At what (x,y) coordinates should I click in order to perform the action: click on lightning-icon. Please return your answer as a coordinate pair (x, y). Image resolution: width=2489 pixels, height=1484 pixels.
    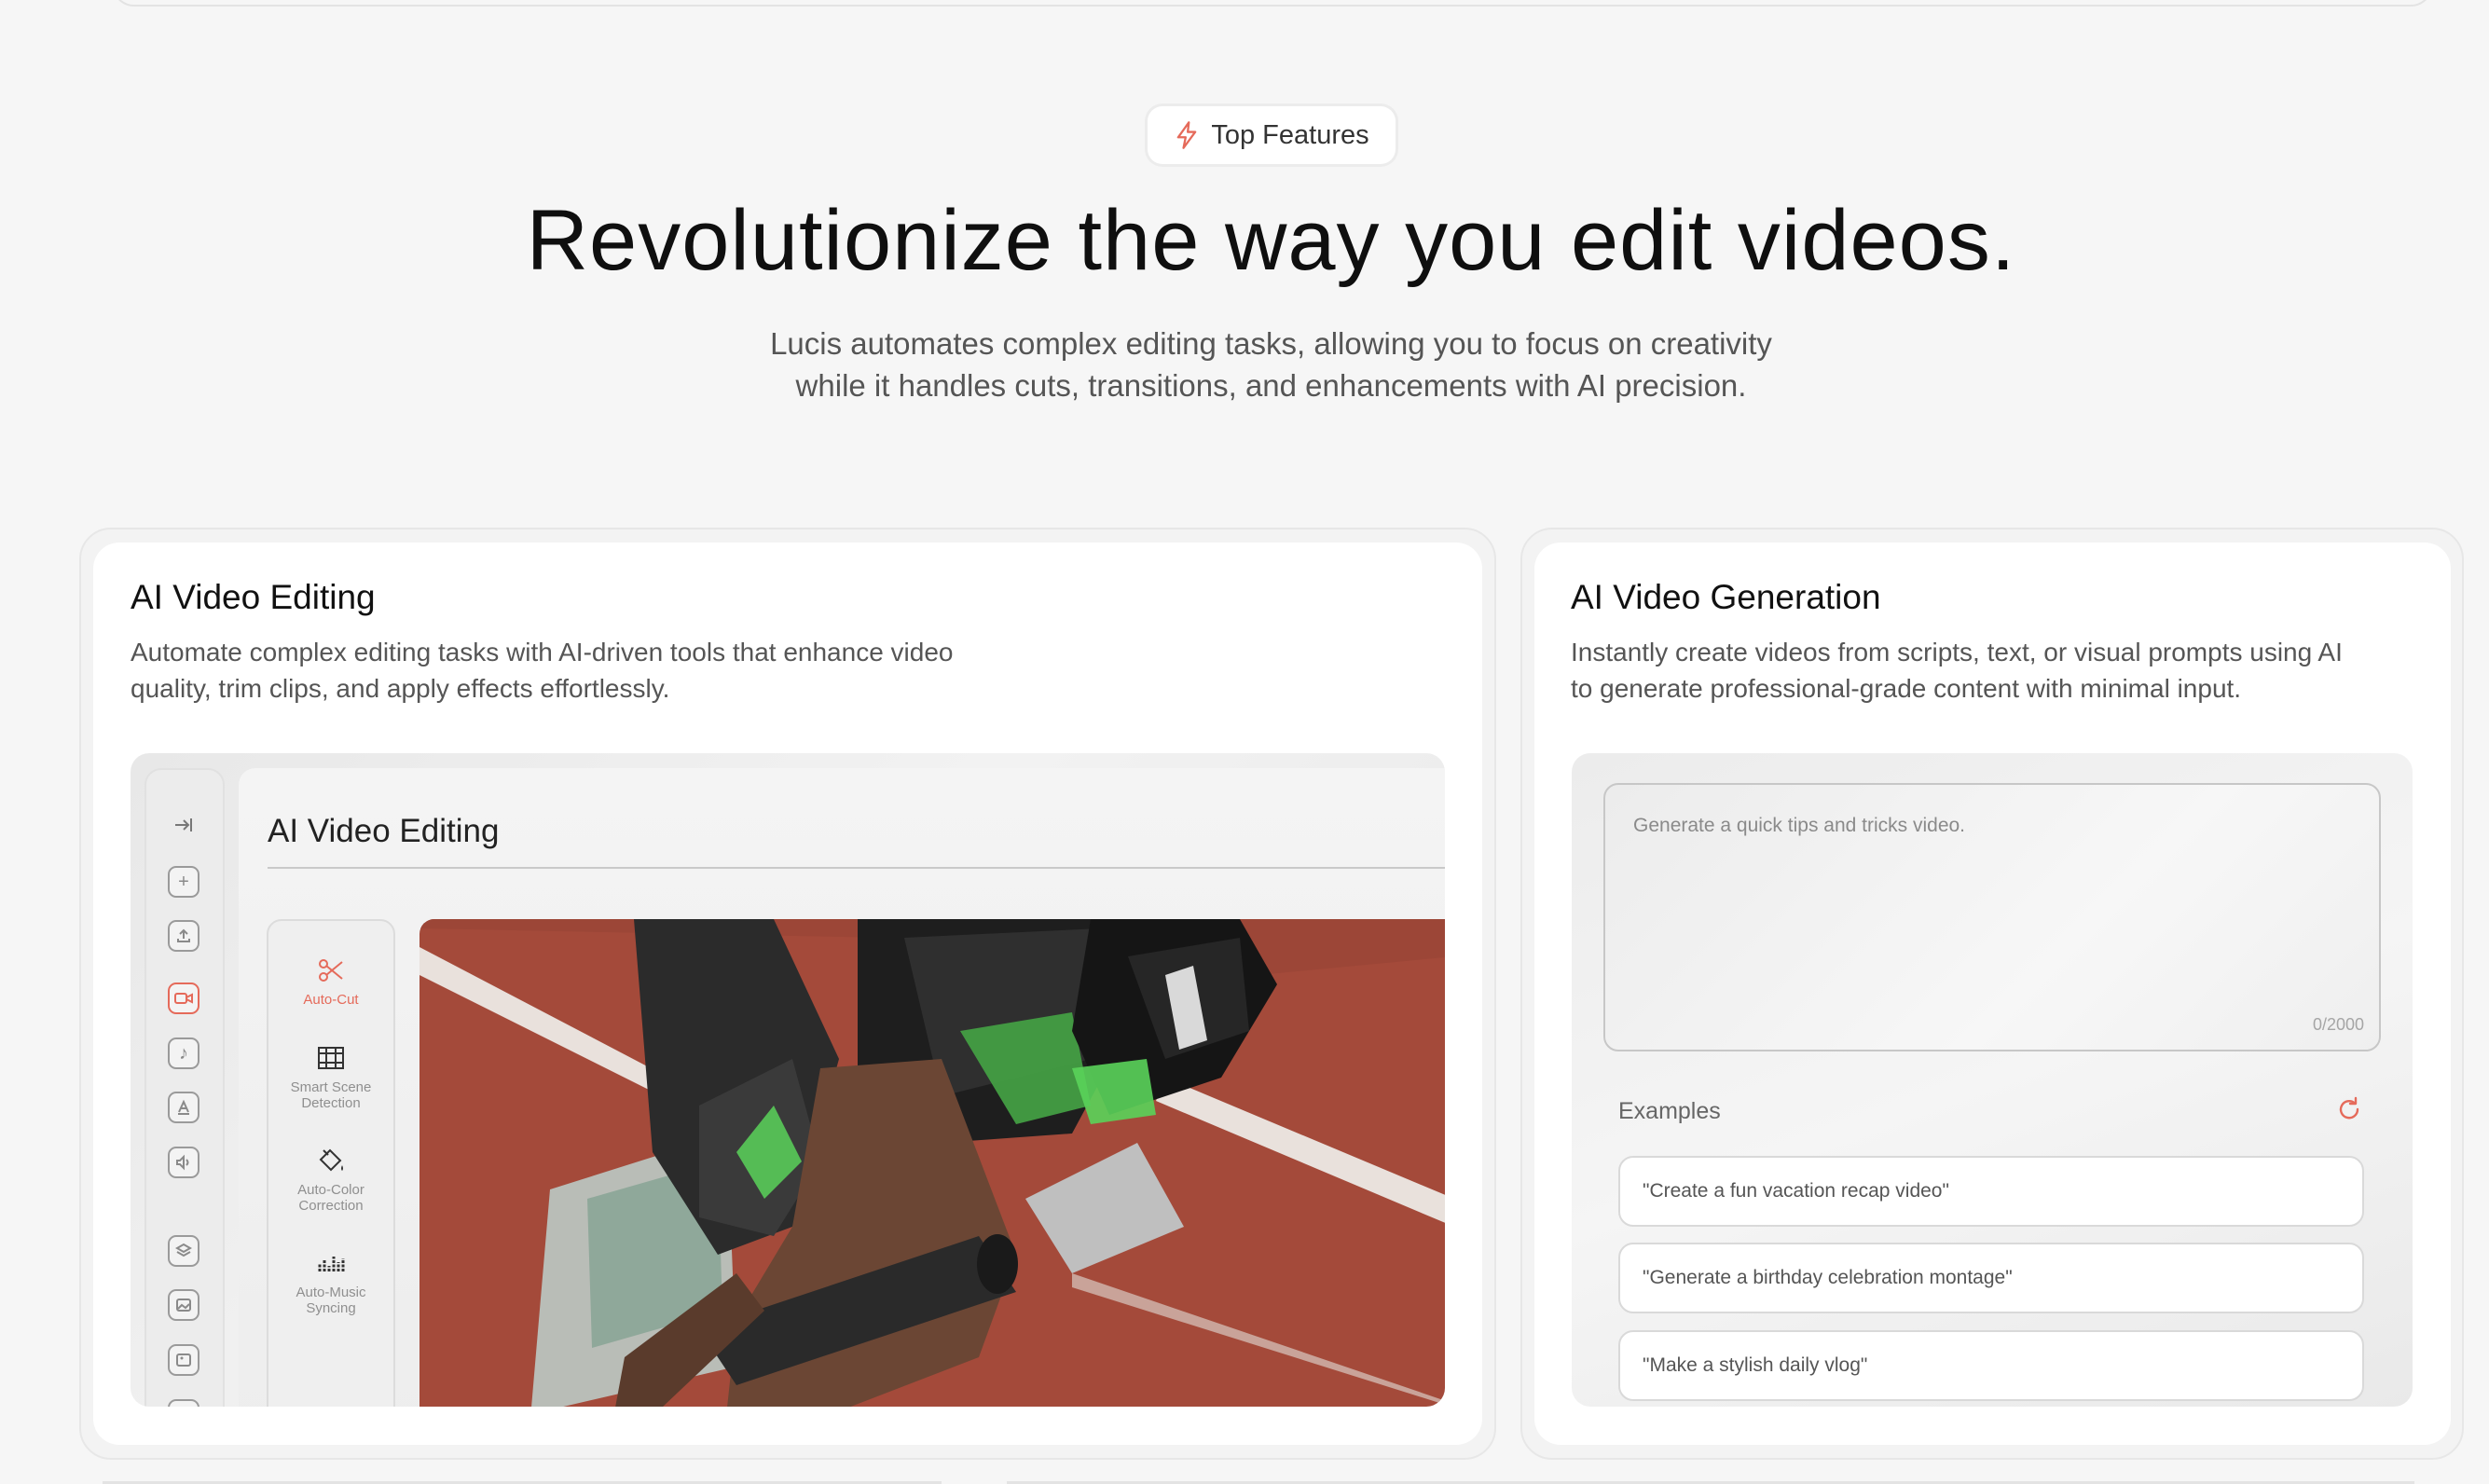
    Looking at the image, I should click on (1187, 135).